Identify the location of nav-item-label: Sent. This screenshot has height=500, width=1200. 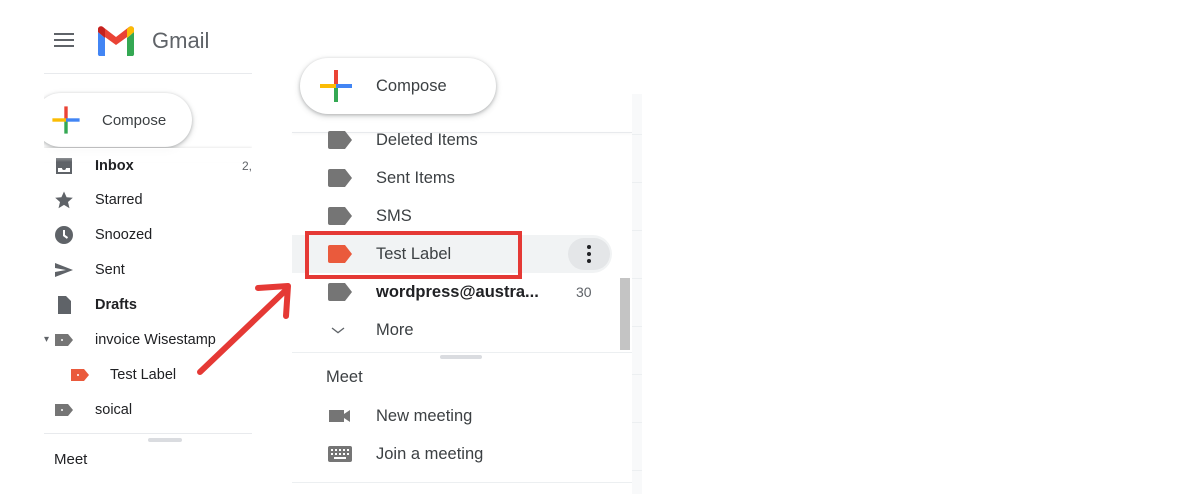
(110, 269).